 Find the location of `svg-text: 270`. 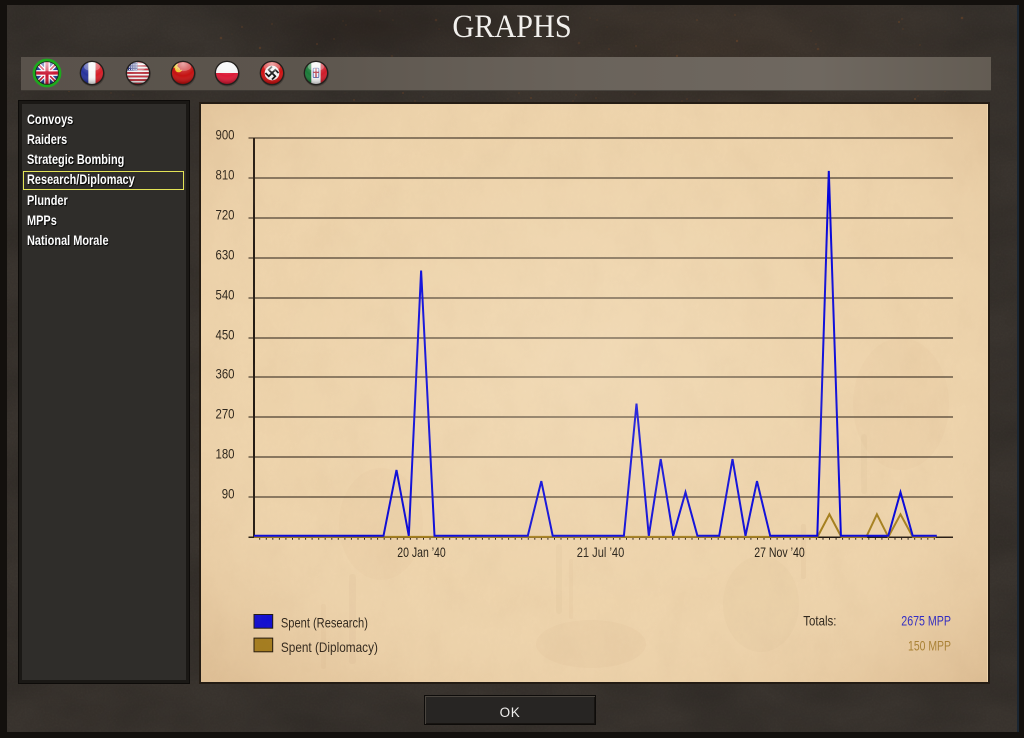

svg-text: 270 is located at coordinates (225, 414).